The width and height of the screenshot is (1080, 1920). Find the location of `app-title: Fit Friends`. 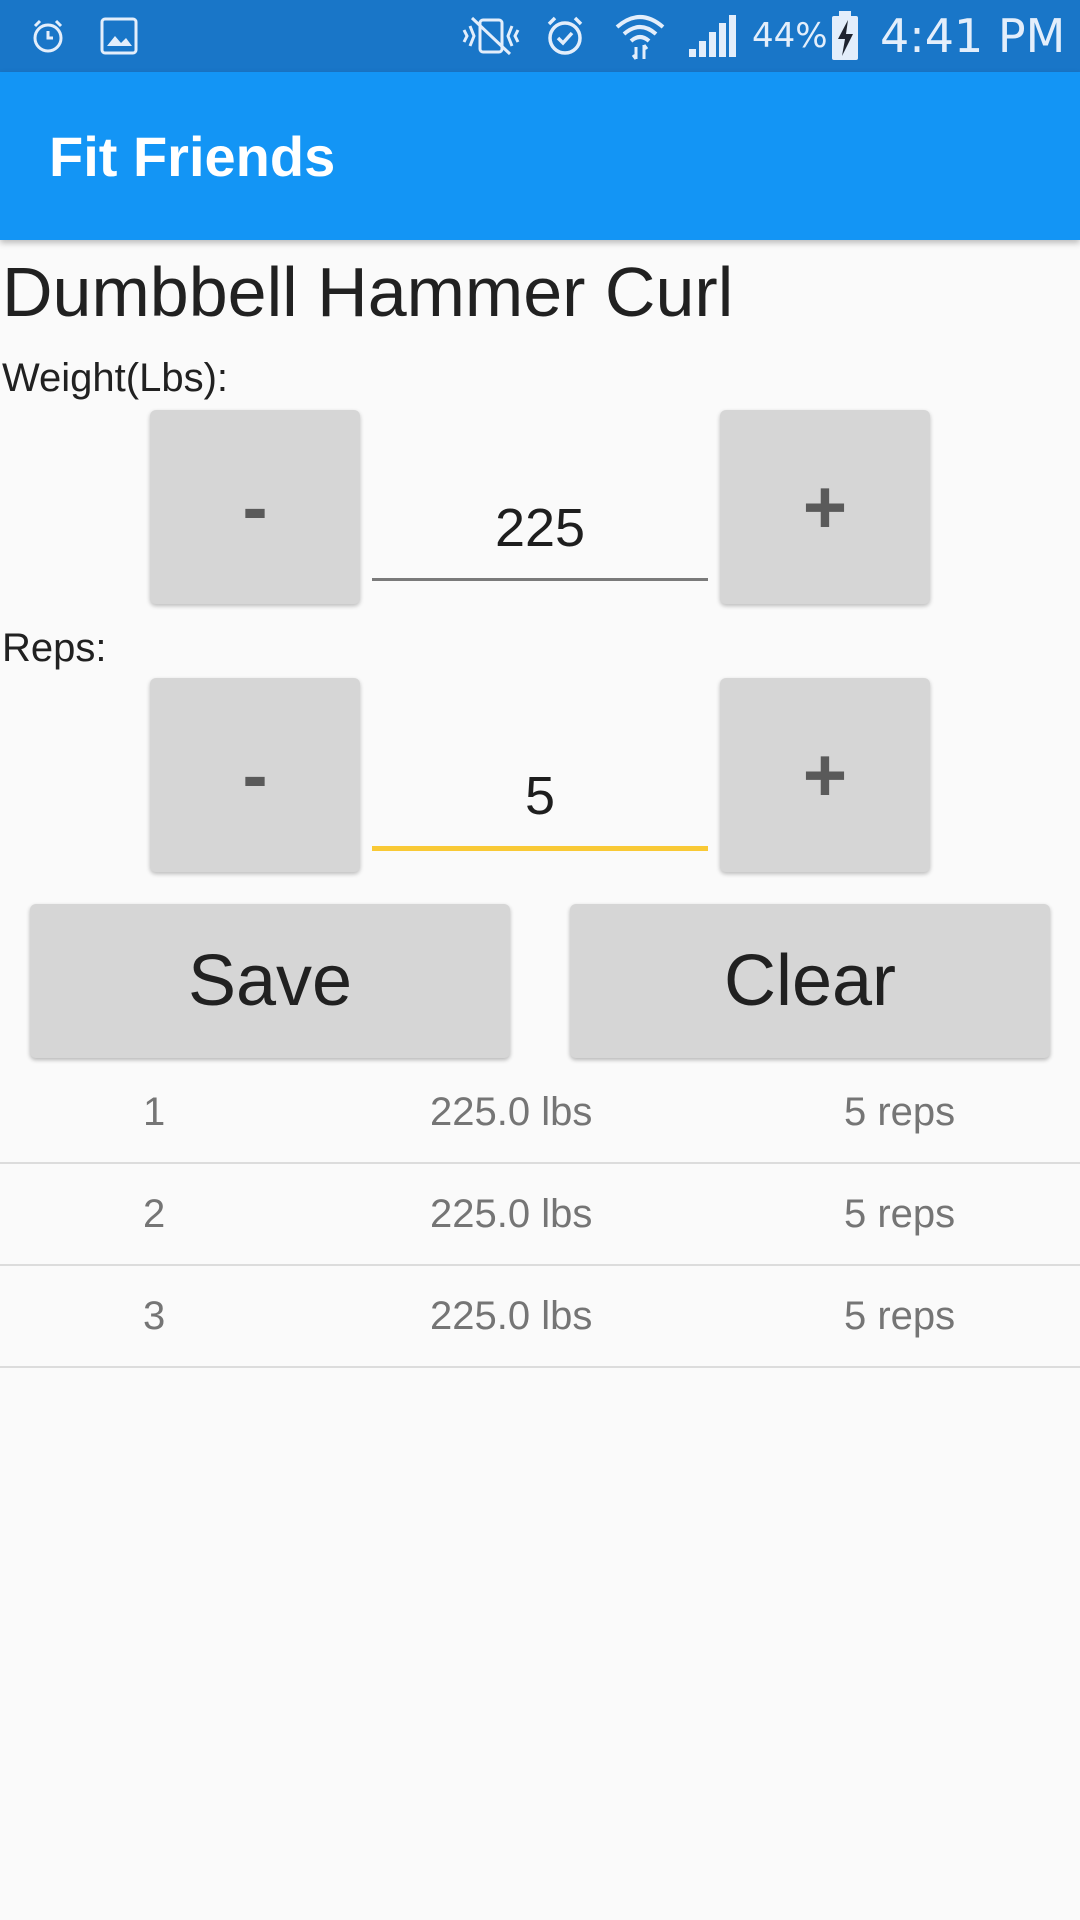

app-title: Fit Friends is located at coordinates (192, 156).